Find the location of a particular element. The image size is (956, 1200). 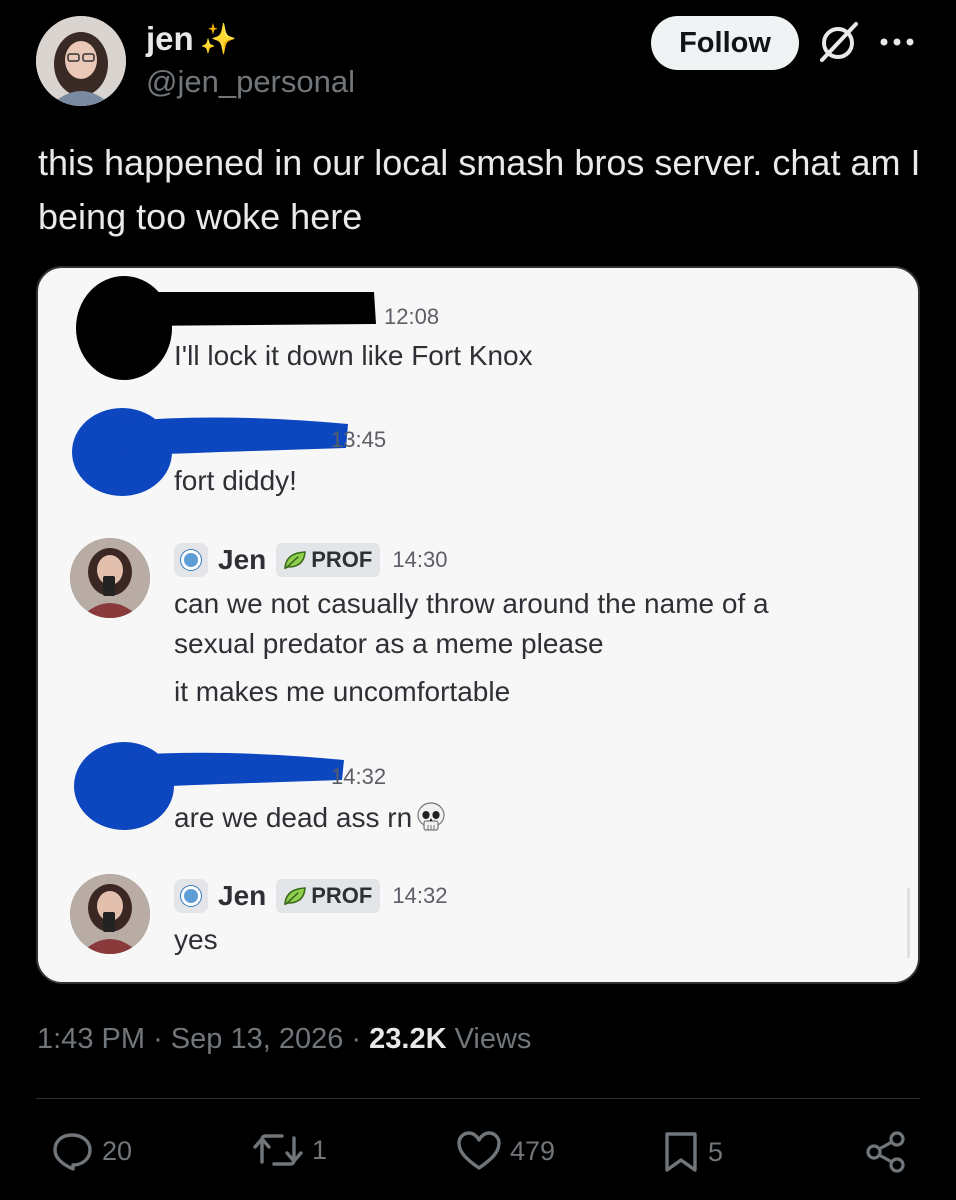

bookmark-count: 5 is located at coordinates (716, 1151).